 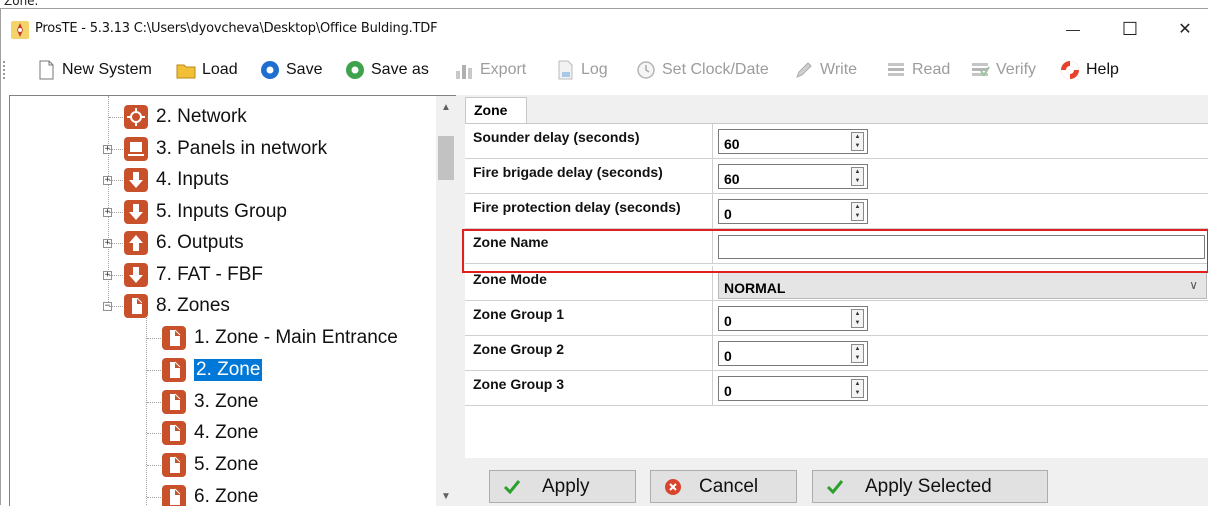 I want to click on log-button: Log, so click(x=581, y=70).